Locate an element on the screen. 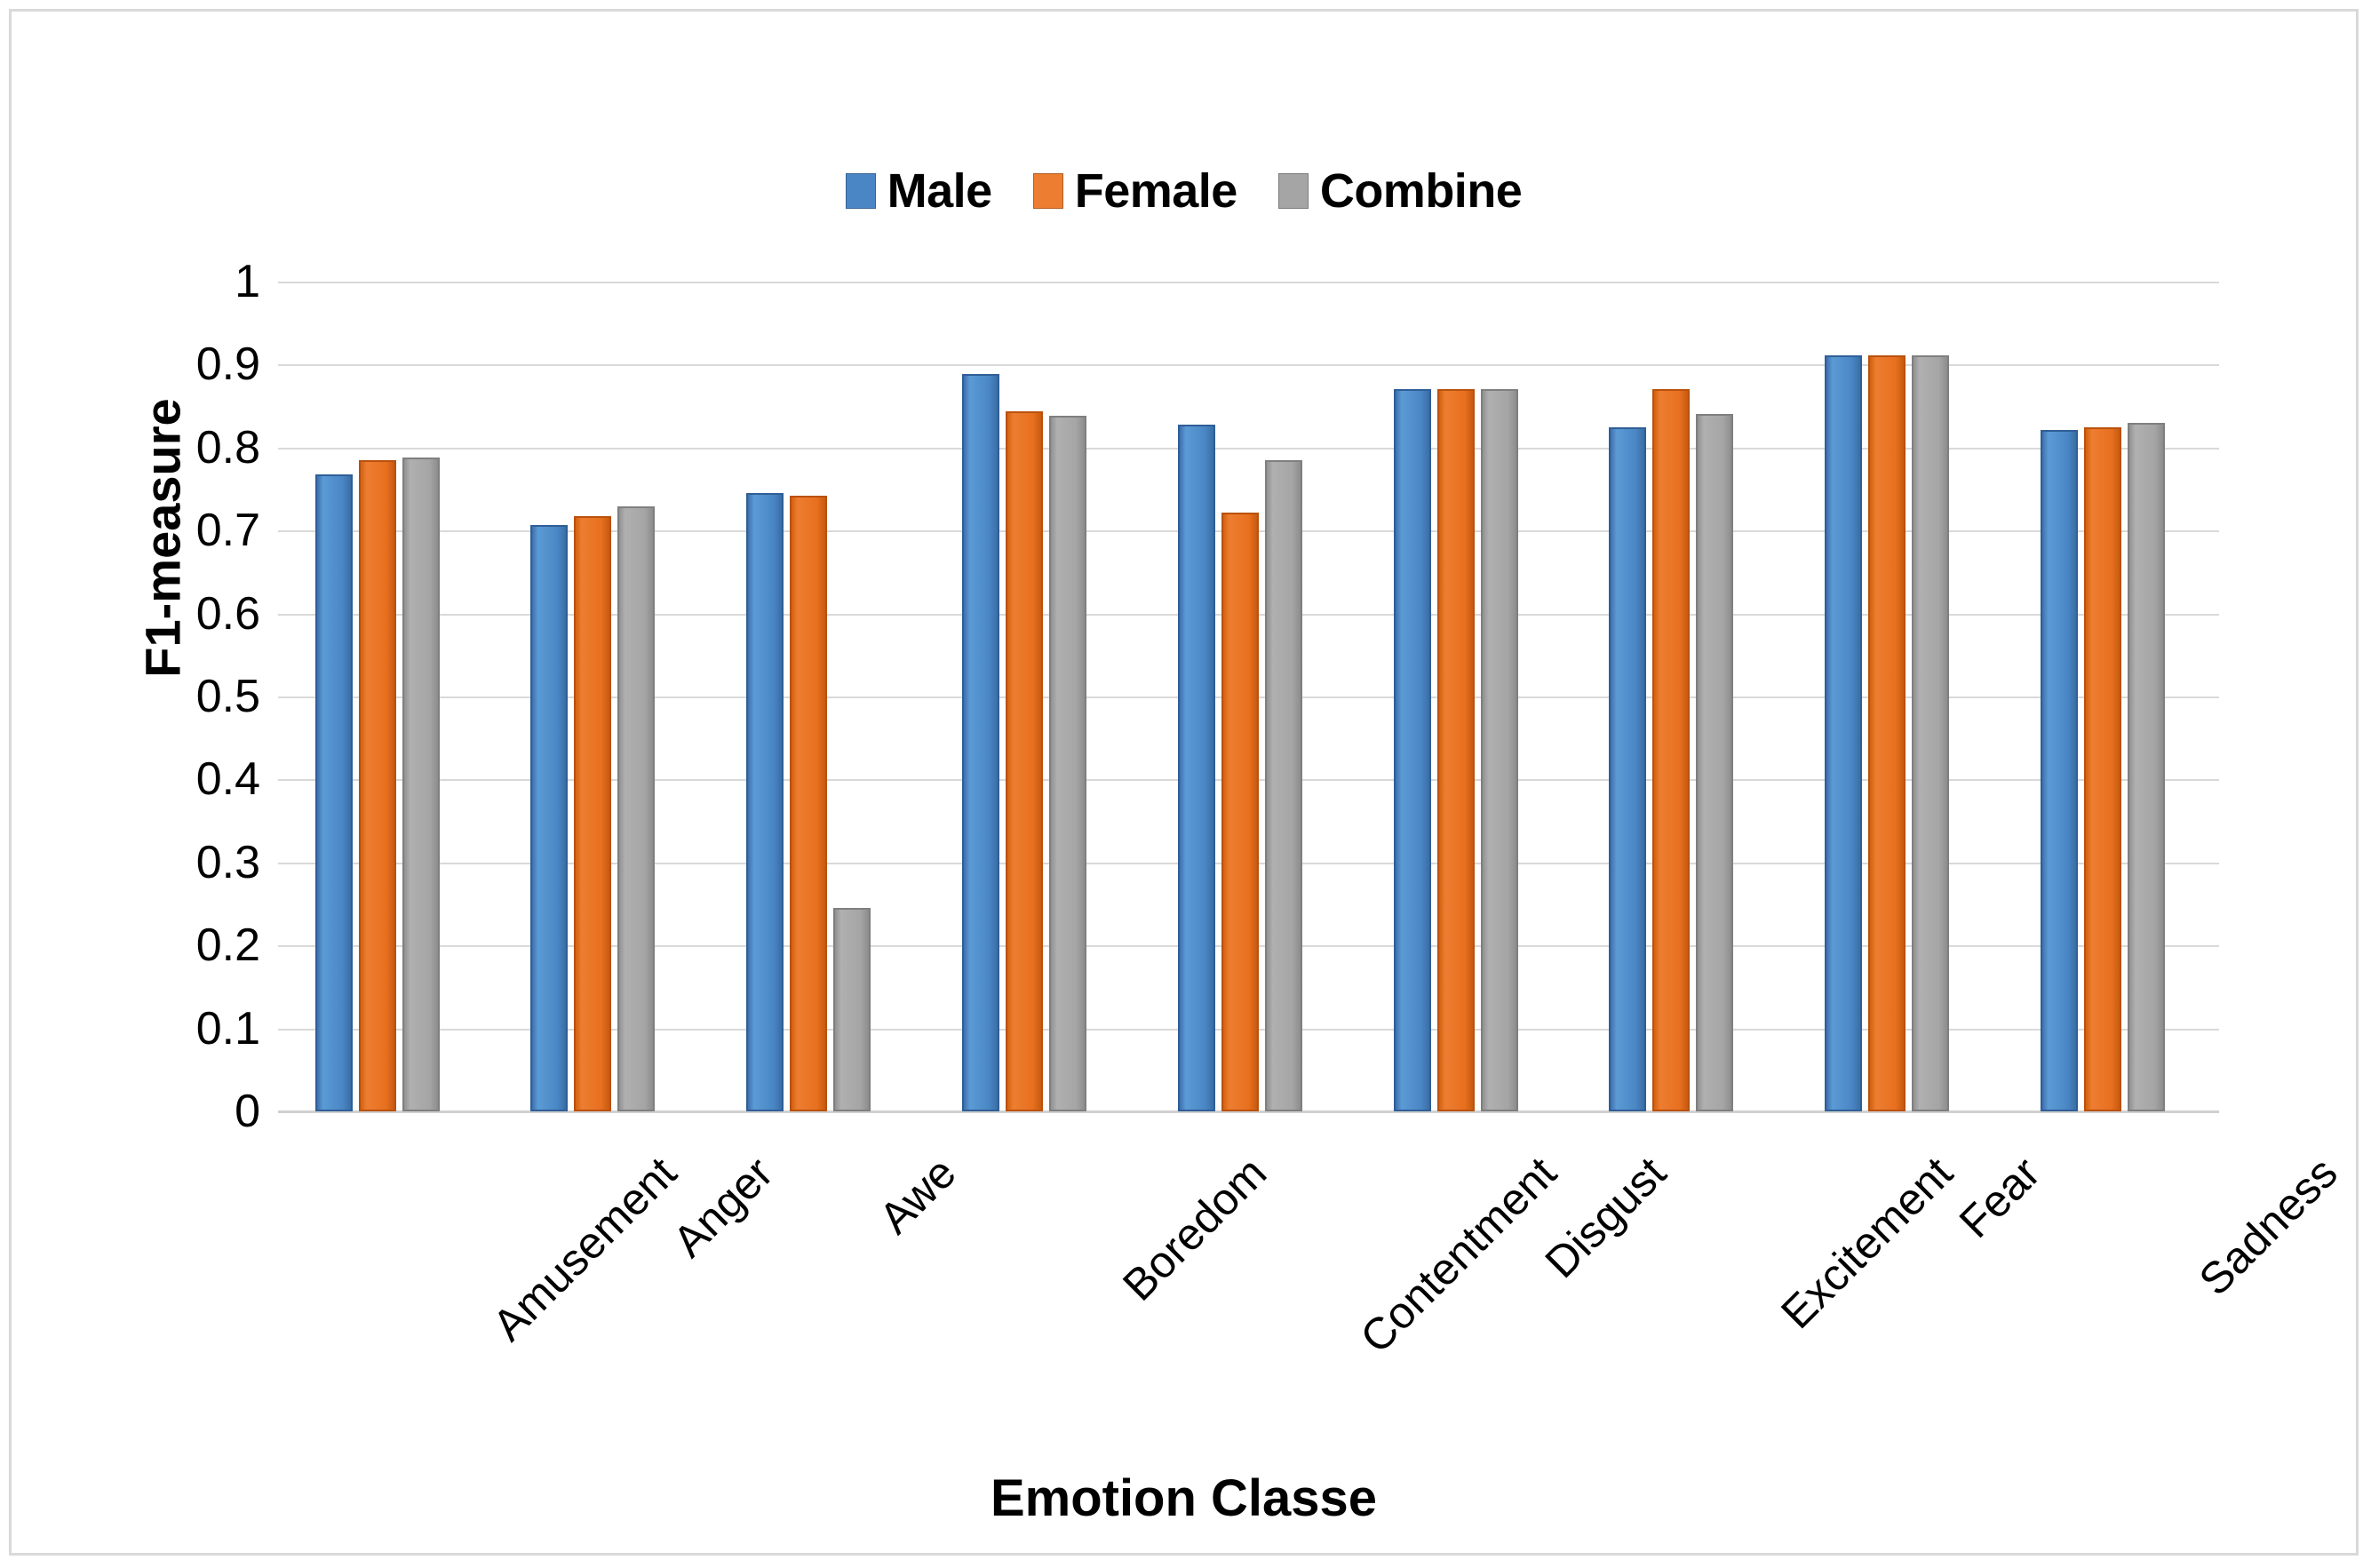  y-axis-tick-label: 0.5 is located at coordinates (227, 696).